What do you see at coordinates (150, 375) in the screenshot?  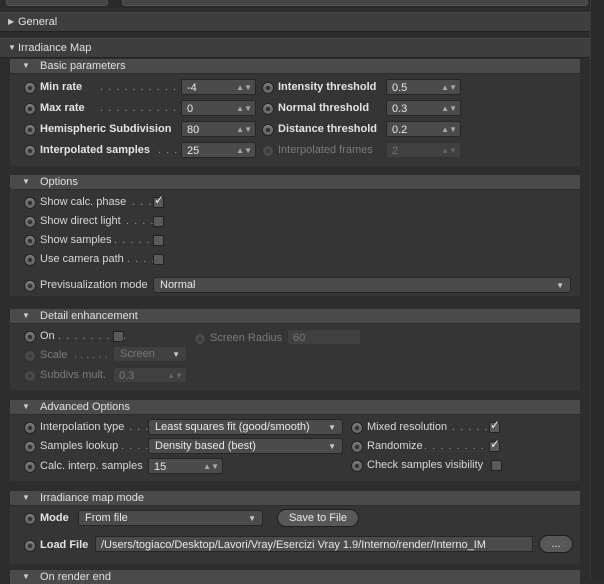 I see `subdivs-mult-field: 0.3 ▲▼` at bounding box center [150, 375].